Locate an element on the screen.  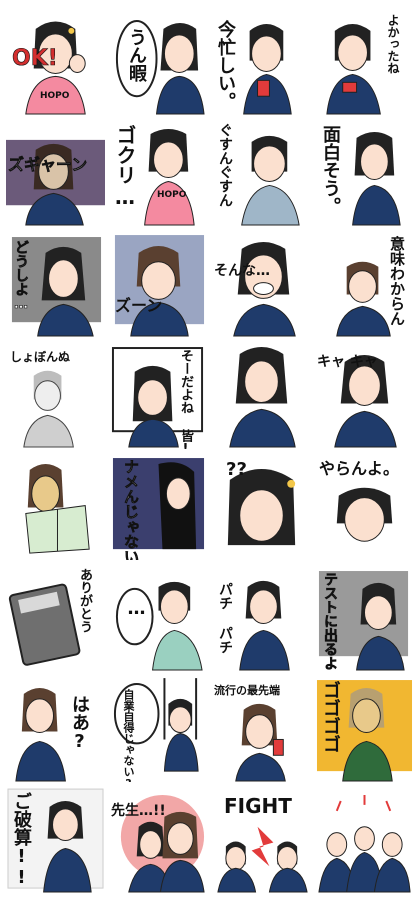
sticker-ryuukou: 流行の最先端 is located at coordinates (261, 728).